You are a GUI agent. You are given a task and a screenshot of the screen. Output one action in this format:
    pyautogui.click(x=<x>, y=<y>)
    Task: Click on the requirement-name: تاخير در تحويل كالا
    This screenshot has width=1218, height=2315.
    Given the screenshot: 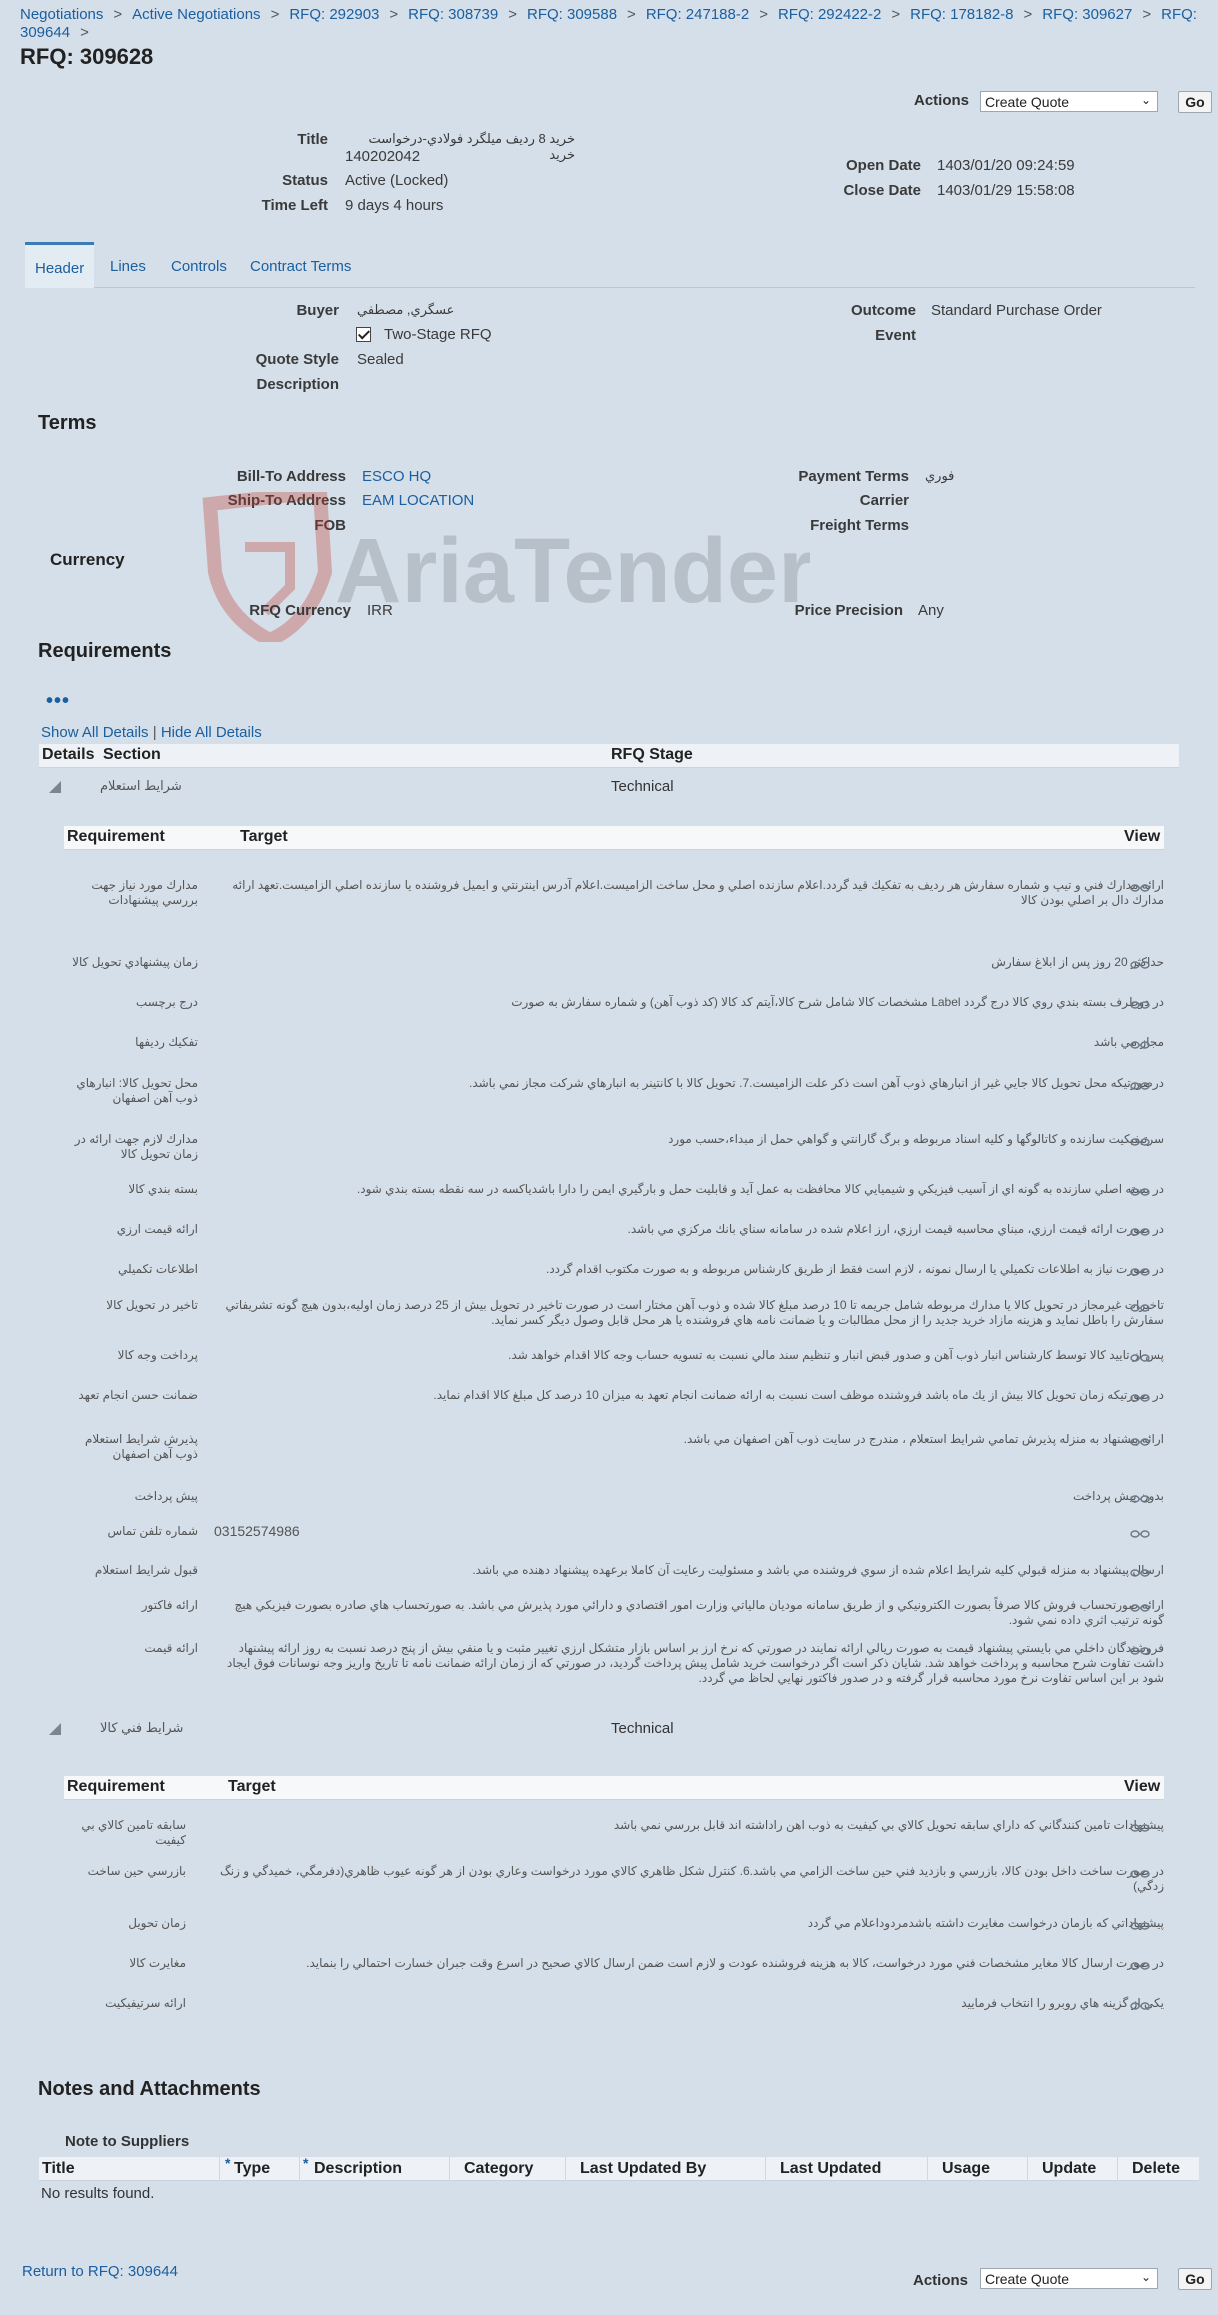 What is the action you would take?
    pyautogui.click(x=152, y=1305)
    